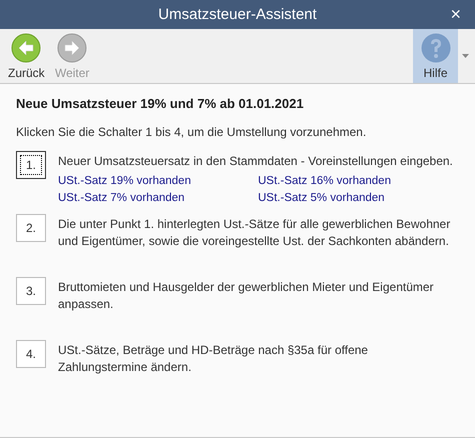  What do you see at coordinates (255, 233) in the screenshot?
I see `step-description: Die unter Punkt 1. hinterlegten Ust.-Sätze für alle gewerblichen Bewohner und Eigentümer, sowie die voreingestellte Ust. der Sachkonten abändern.` at bounding box center [255, 233].